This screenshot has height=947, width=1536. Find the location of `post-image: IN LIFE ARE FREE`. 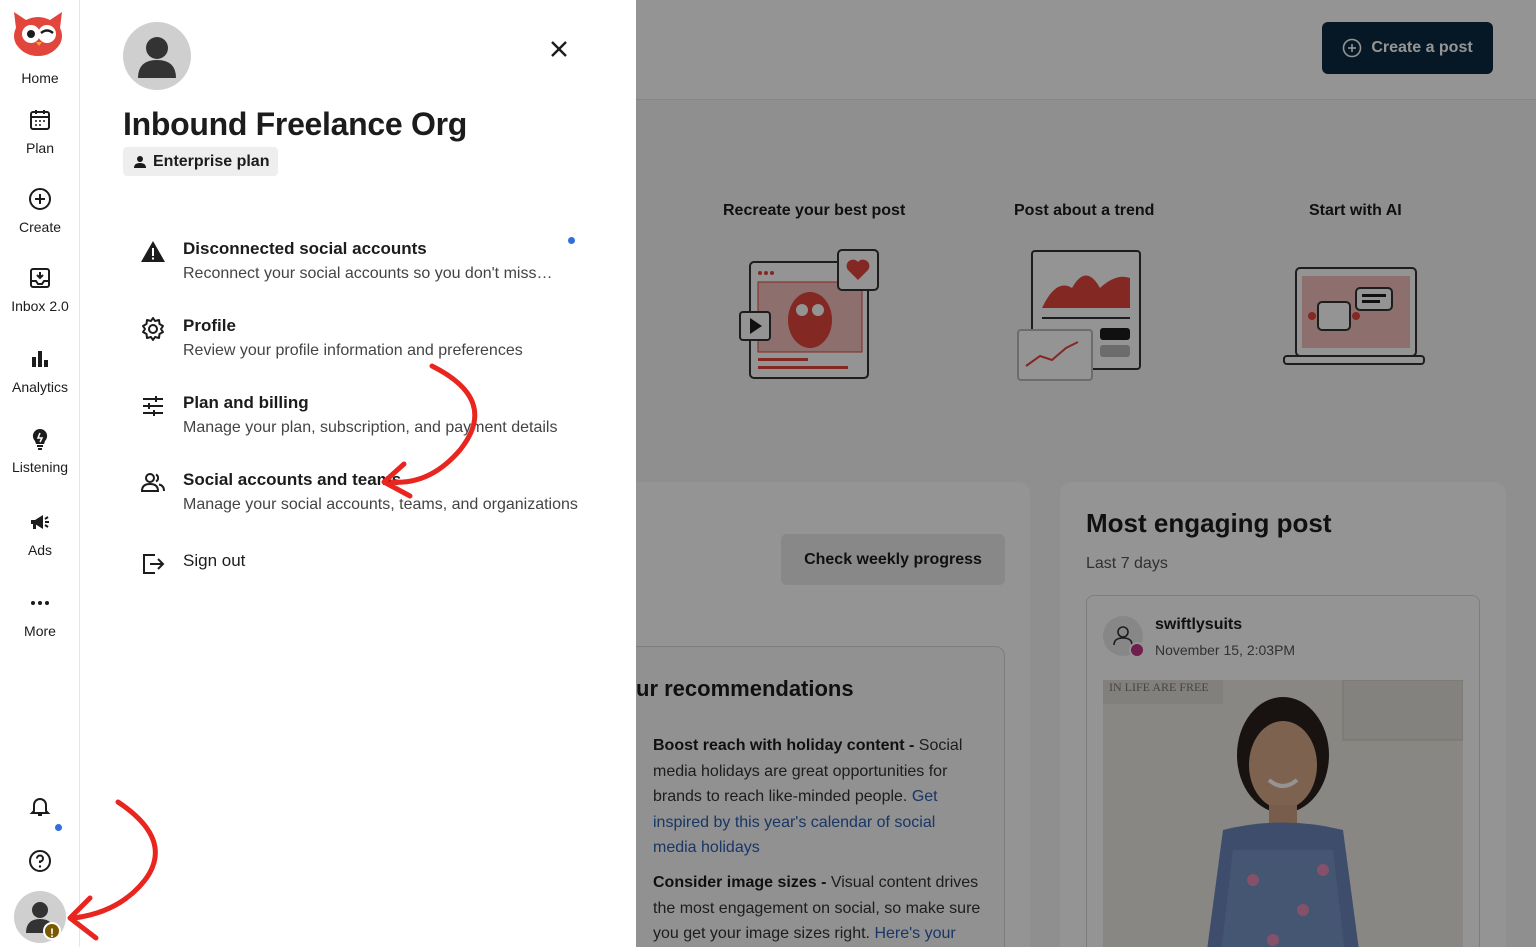

post-image: IN LIFE ARE FREE is located at coordinates (1283, 813).